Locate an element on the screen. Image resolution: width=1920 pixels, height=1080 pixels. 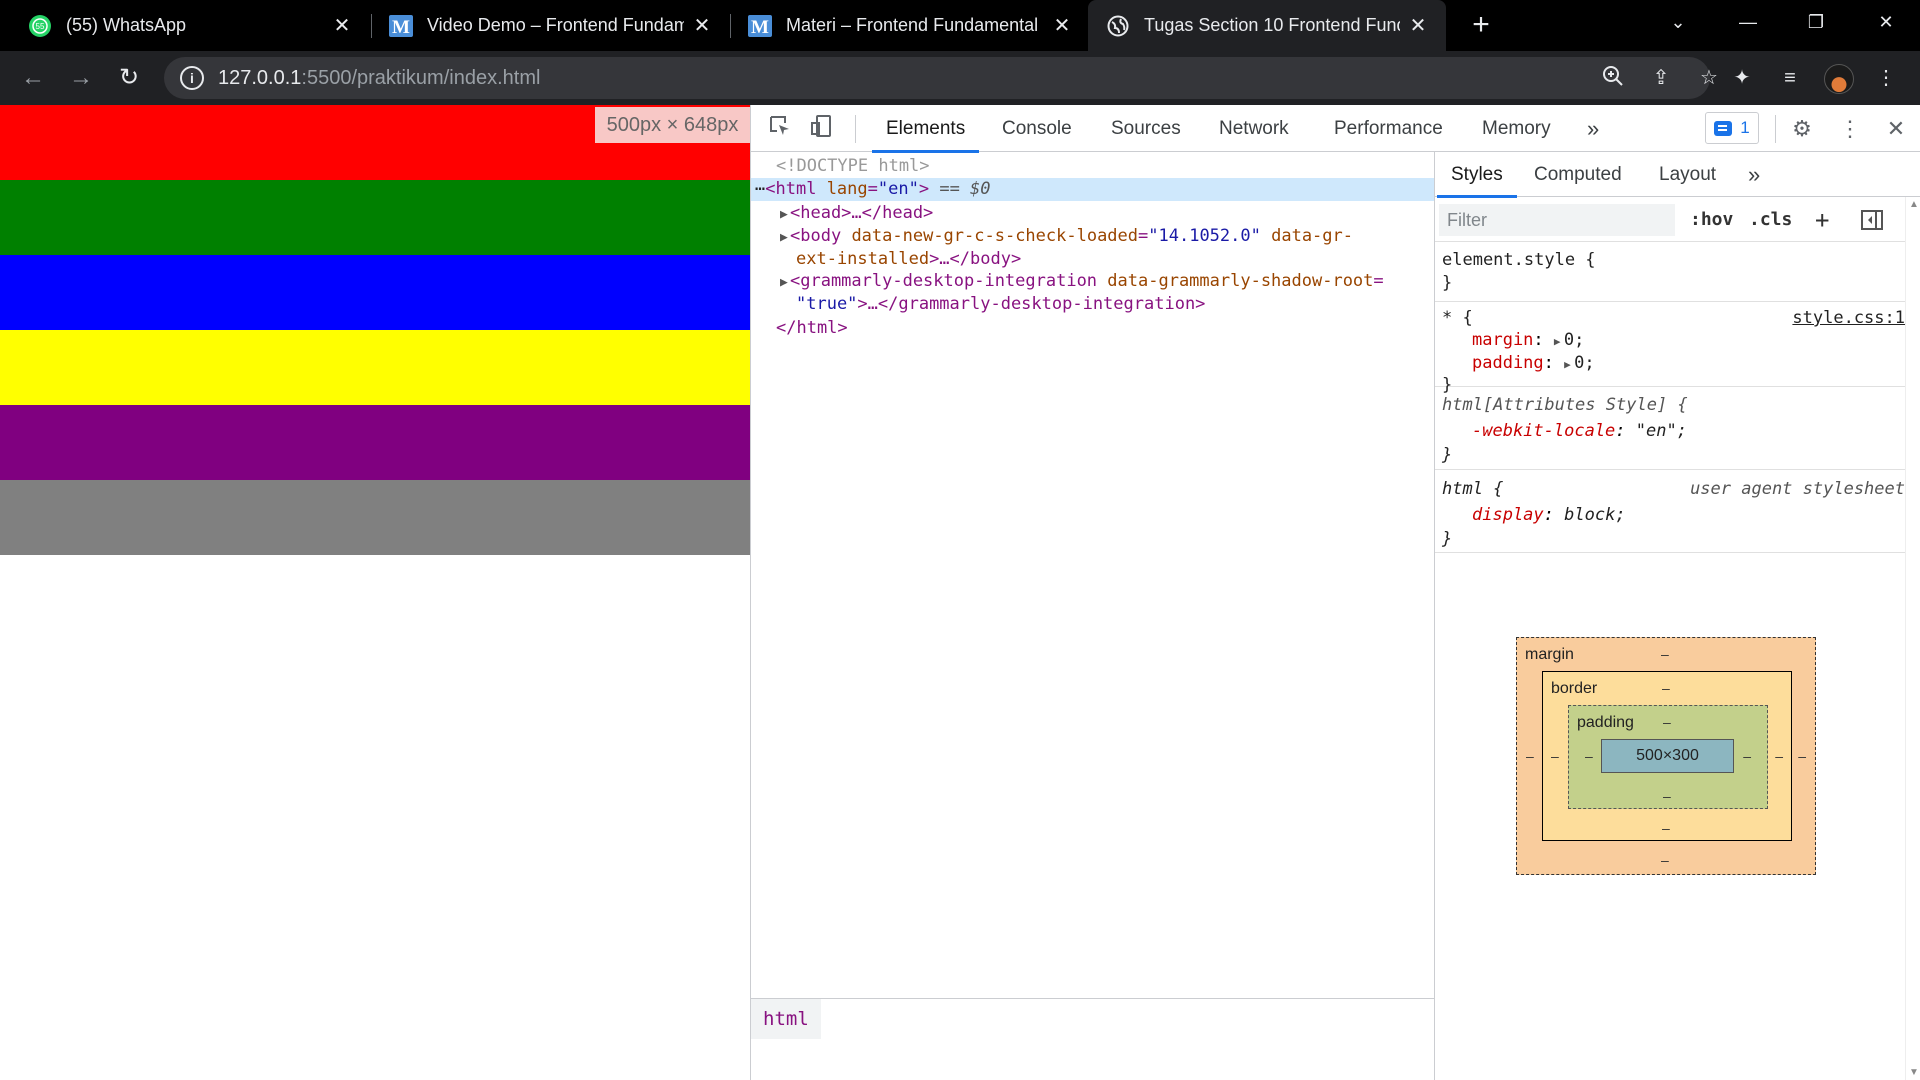
back-icon: ← is located at coordinates (33, 78).